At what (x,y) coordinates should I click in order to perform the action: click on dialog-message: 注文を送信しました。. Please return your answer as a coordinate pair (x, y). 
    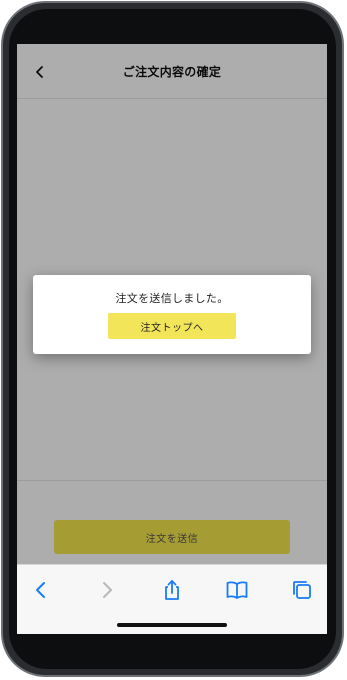
    Looking at the image, I should click on (172, 298).